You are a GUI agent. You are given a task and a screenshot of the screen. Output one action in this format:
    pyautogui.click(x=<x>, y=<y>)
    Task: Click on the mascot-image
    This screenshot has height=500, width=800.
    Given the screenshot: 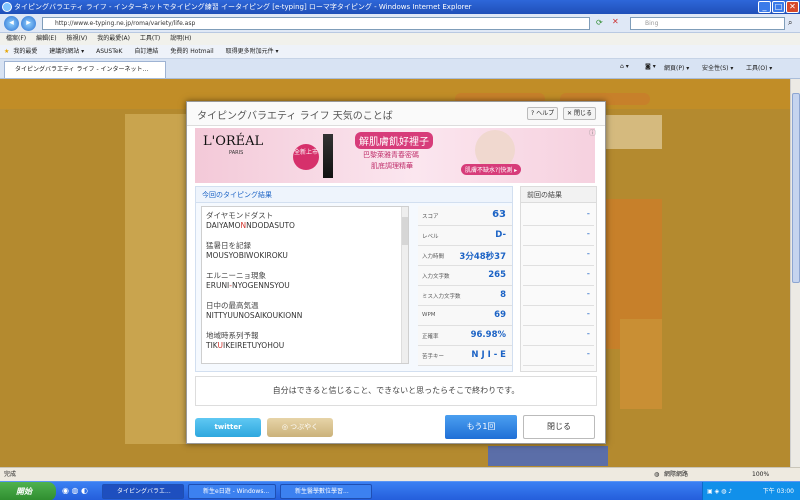 What is the action you would take?
    pyautogui.click(x=641, y=364)
    